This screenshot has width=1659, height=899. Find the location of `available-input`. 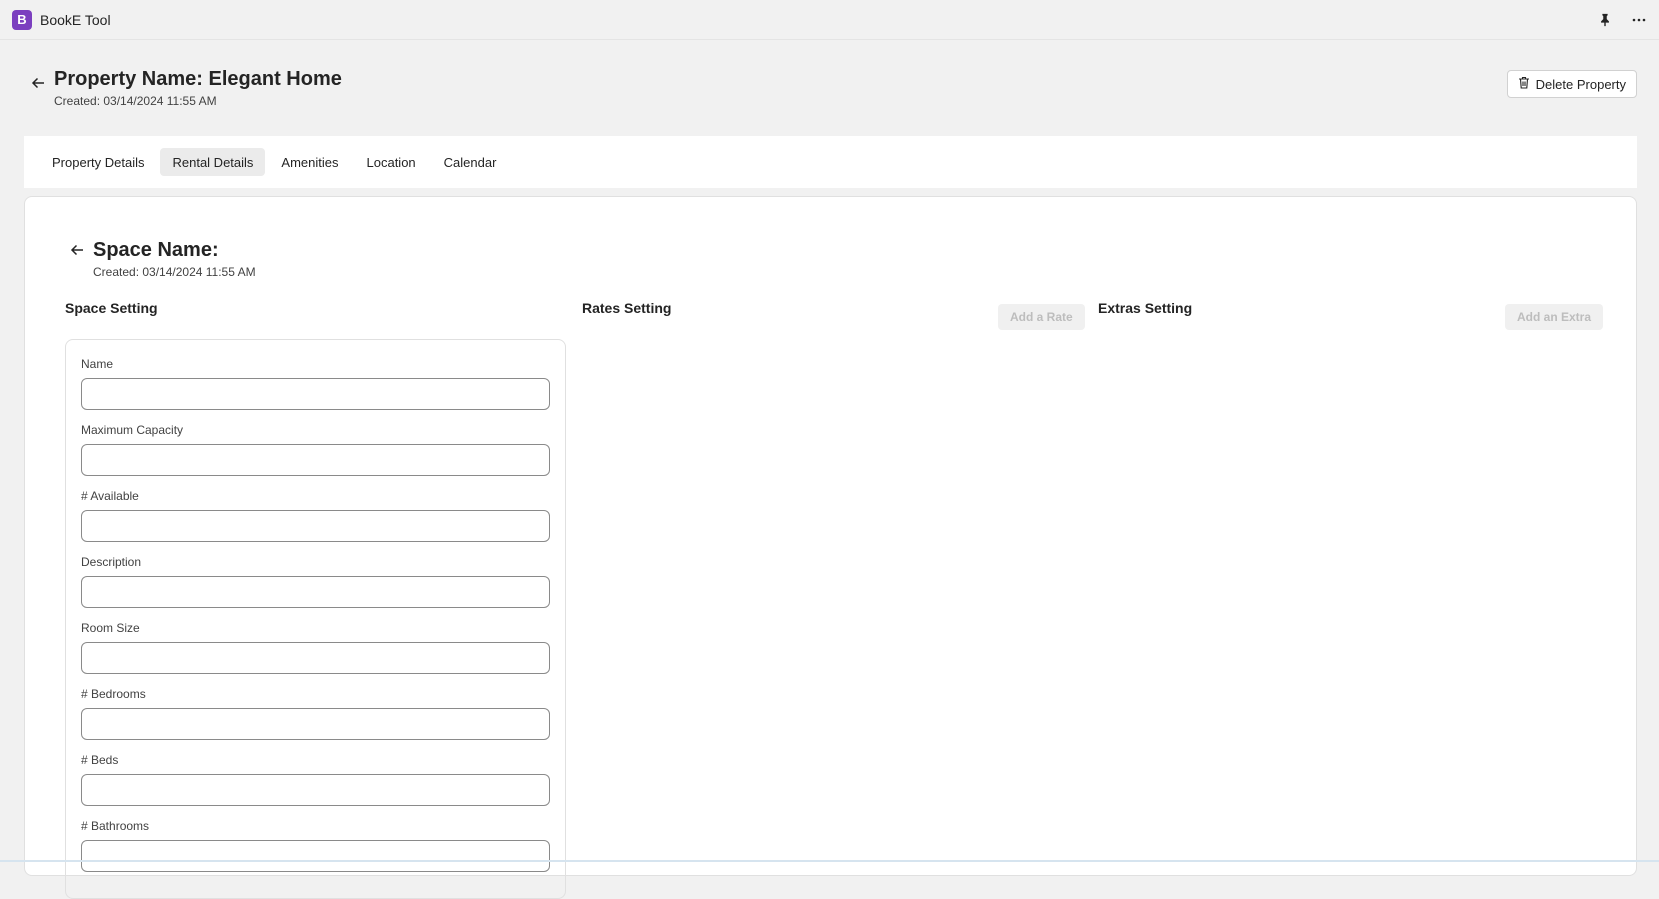

available-input is located at coordinates (315, 526).